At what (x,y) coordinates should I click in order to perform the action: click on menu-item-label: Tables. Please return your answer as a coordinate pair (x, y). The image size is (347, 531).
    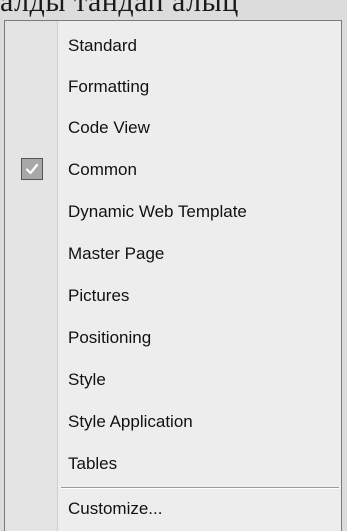
    Looking at the image, I should click on (93, 463).